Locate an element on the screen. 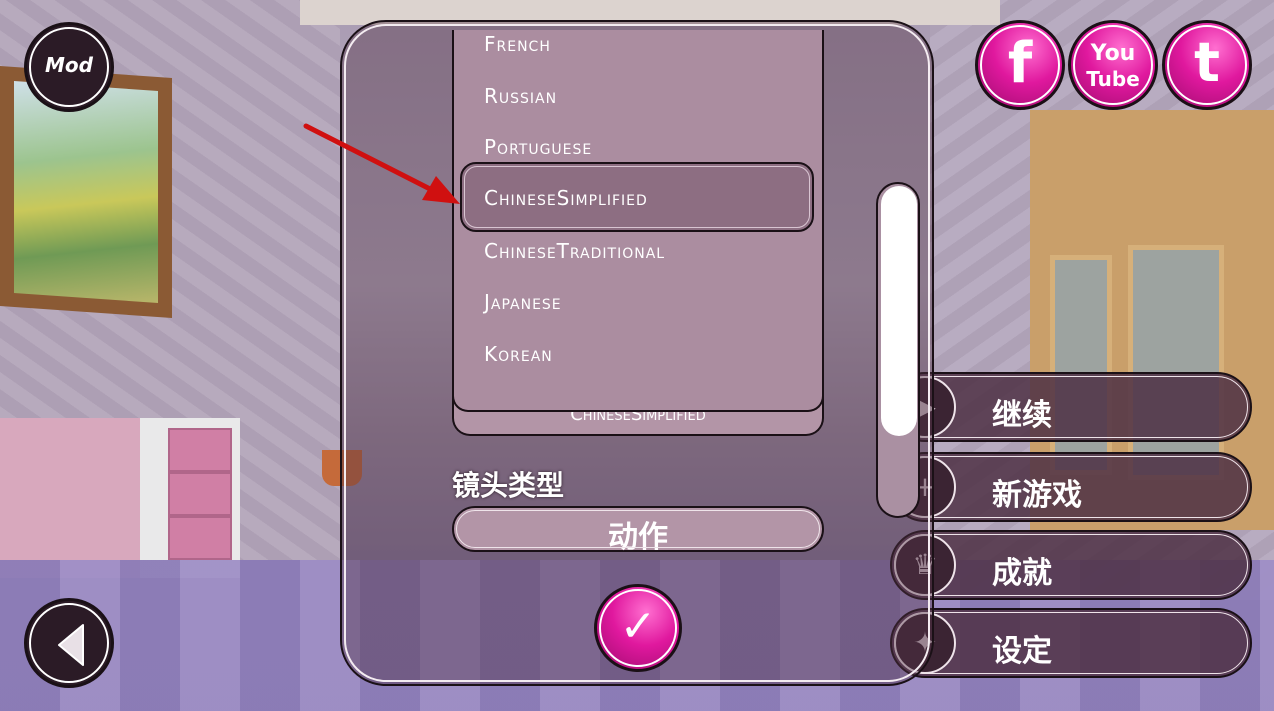 This screenshot has width=1274, height=711. checkmark-icon: ✓ is located at coordinates (638, 626).